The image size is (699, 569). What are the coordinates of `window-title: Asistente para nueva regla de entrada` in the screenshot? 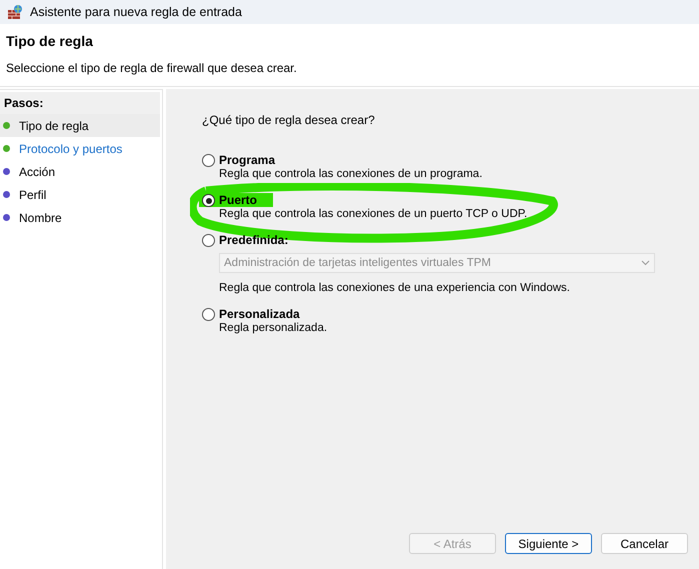 It's located at (136, 12).